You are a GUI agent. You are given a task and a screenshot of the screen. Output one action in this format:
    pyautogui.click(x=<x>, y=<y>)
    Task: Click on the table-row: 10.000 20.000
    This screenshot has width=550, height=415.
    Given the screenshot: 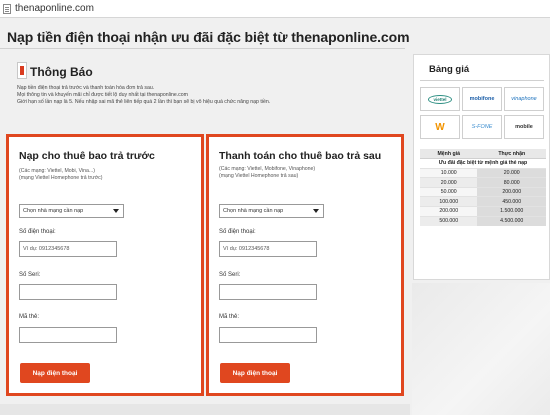 What is the action you would take?
    pyautogui.click(x=483, y=172)
    